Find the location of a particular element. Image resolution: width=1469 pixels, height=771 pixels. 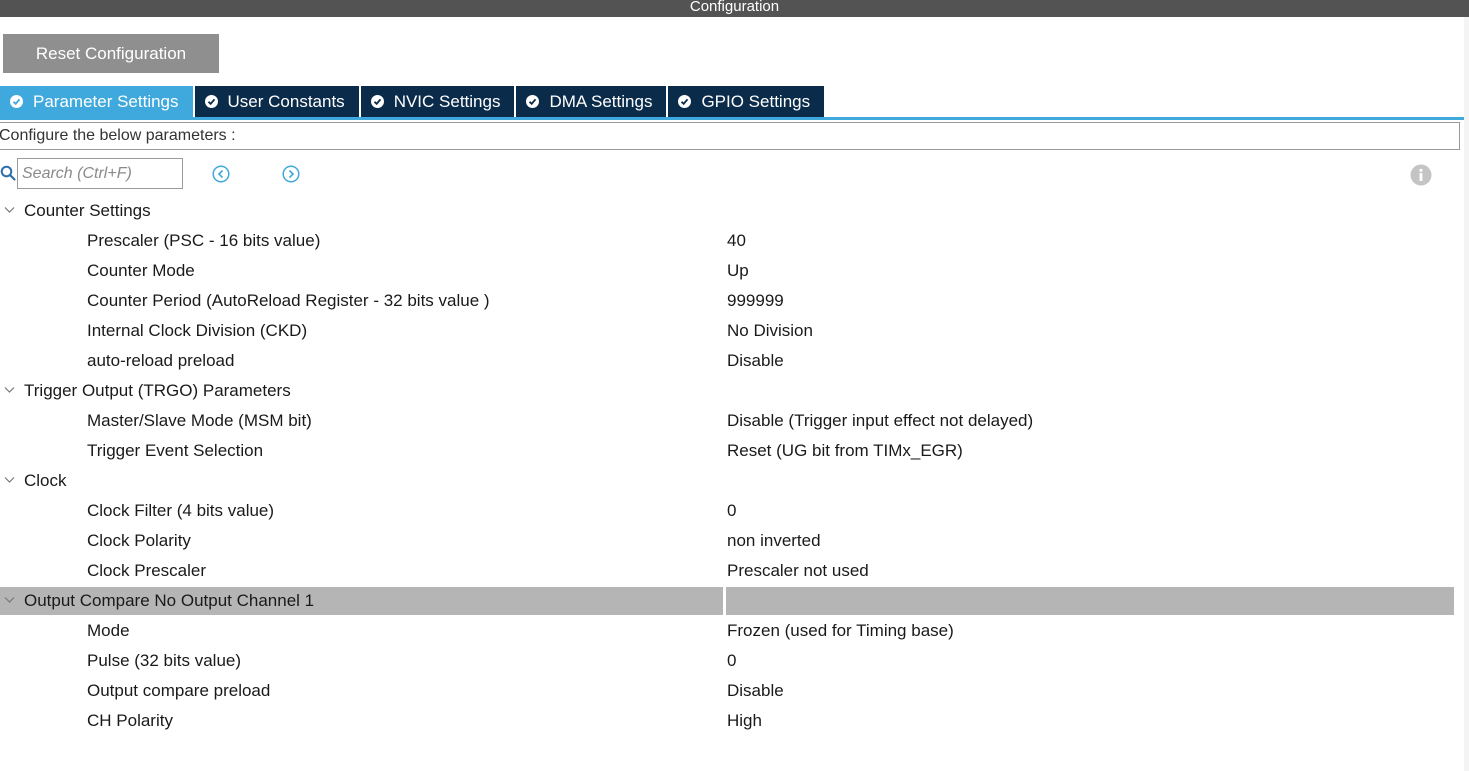

param-row: Clock Filter (4 bits value) 0 is located at coordinates (734, 511).